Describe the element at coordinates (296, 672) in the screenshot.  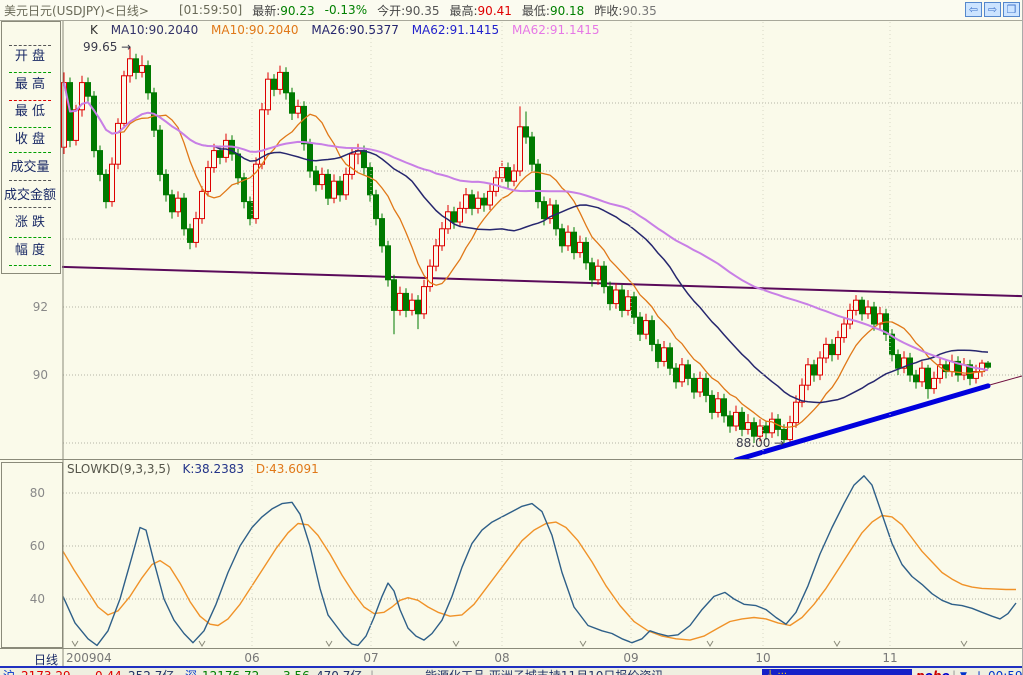
I see `sz-change-value: 3.56` at that location.